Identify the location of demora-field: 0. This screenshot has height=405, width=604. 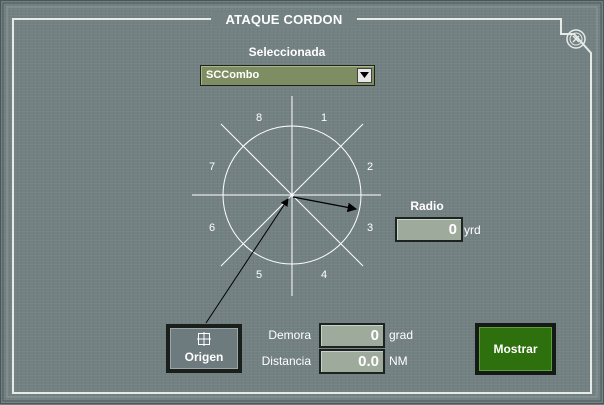
(352, 335).